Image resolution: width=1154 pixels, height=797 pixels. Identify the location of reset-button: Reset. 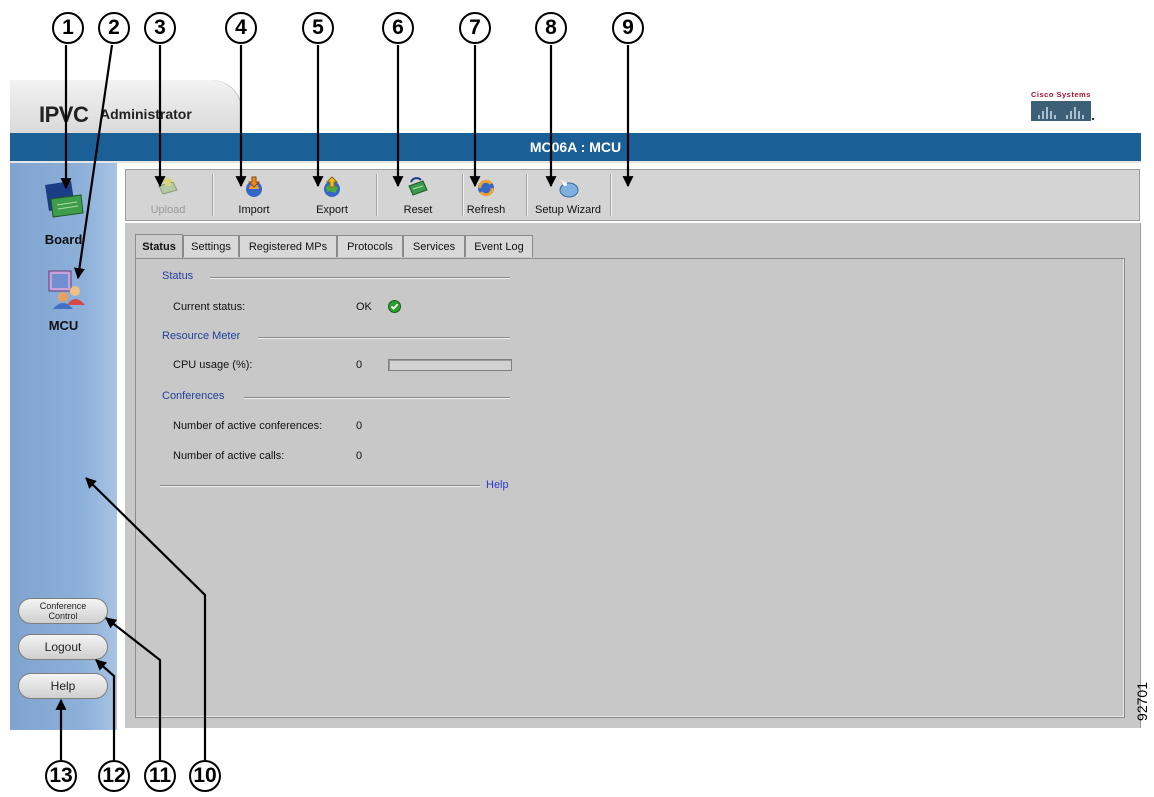
(418, 195).